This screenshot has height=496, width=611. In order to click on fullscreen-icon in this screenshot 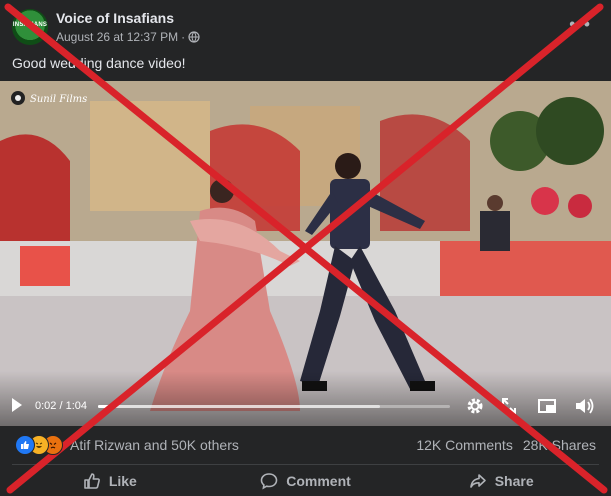, I will do `click(509, 406)`.